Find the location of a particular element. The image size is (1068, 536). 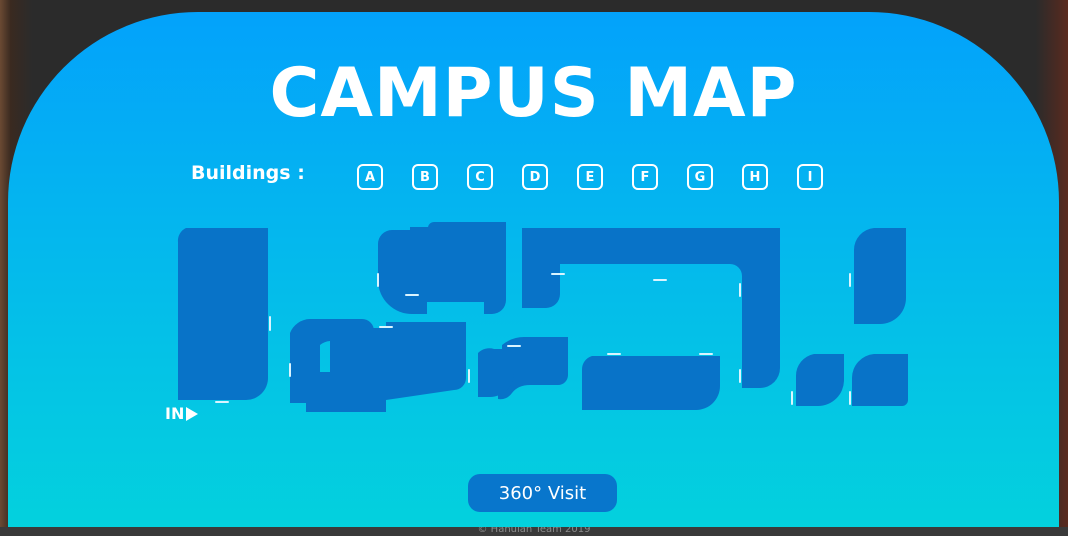

building-d-shape is located at coordinates (426, 361).